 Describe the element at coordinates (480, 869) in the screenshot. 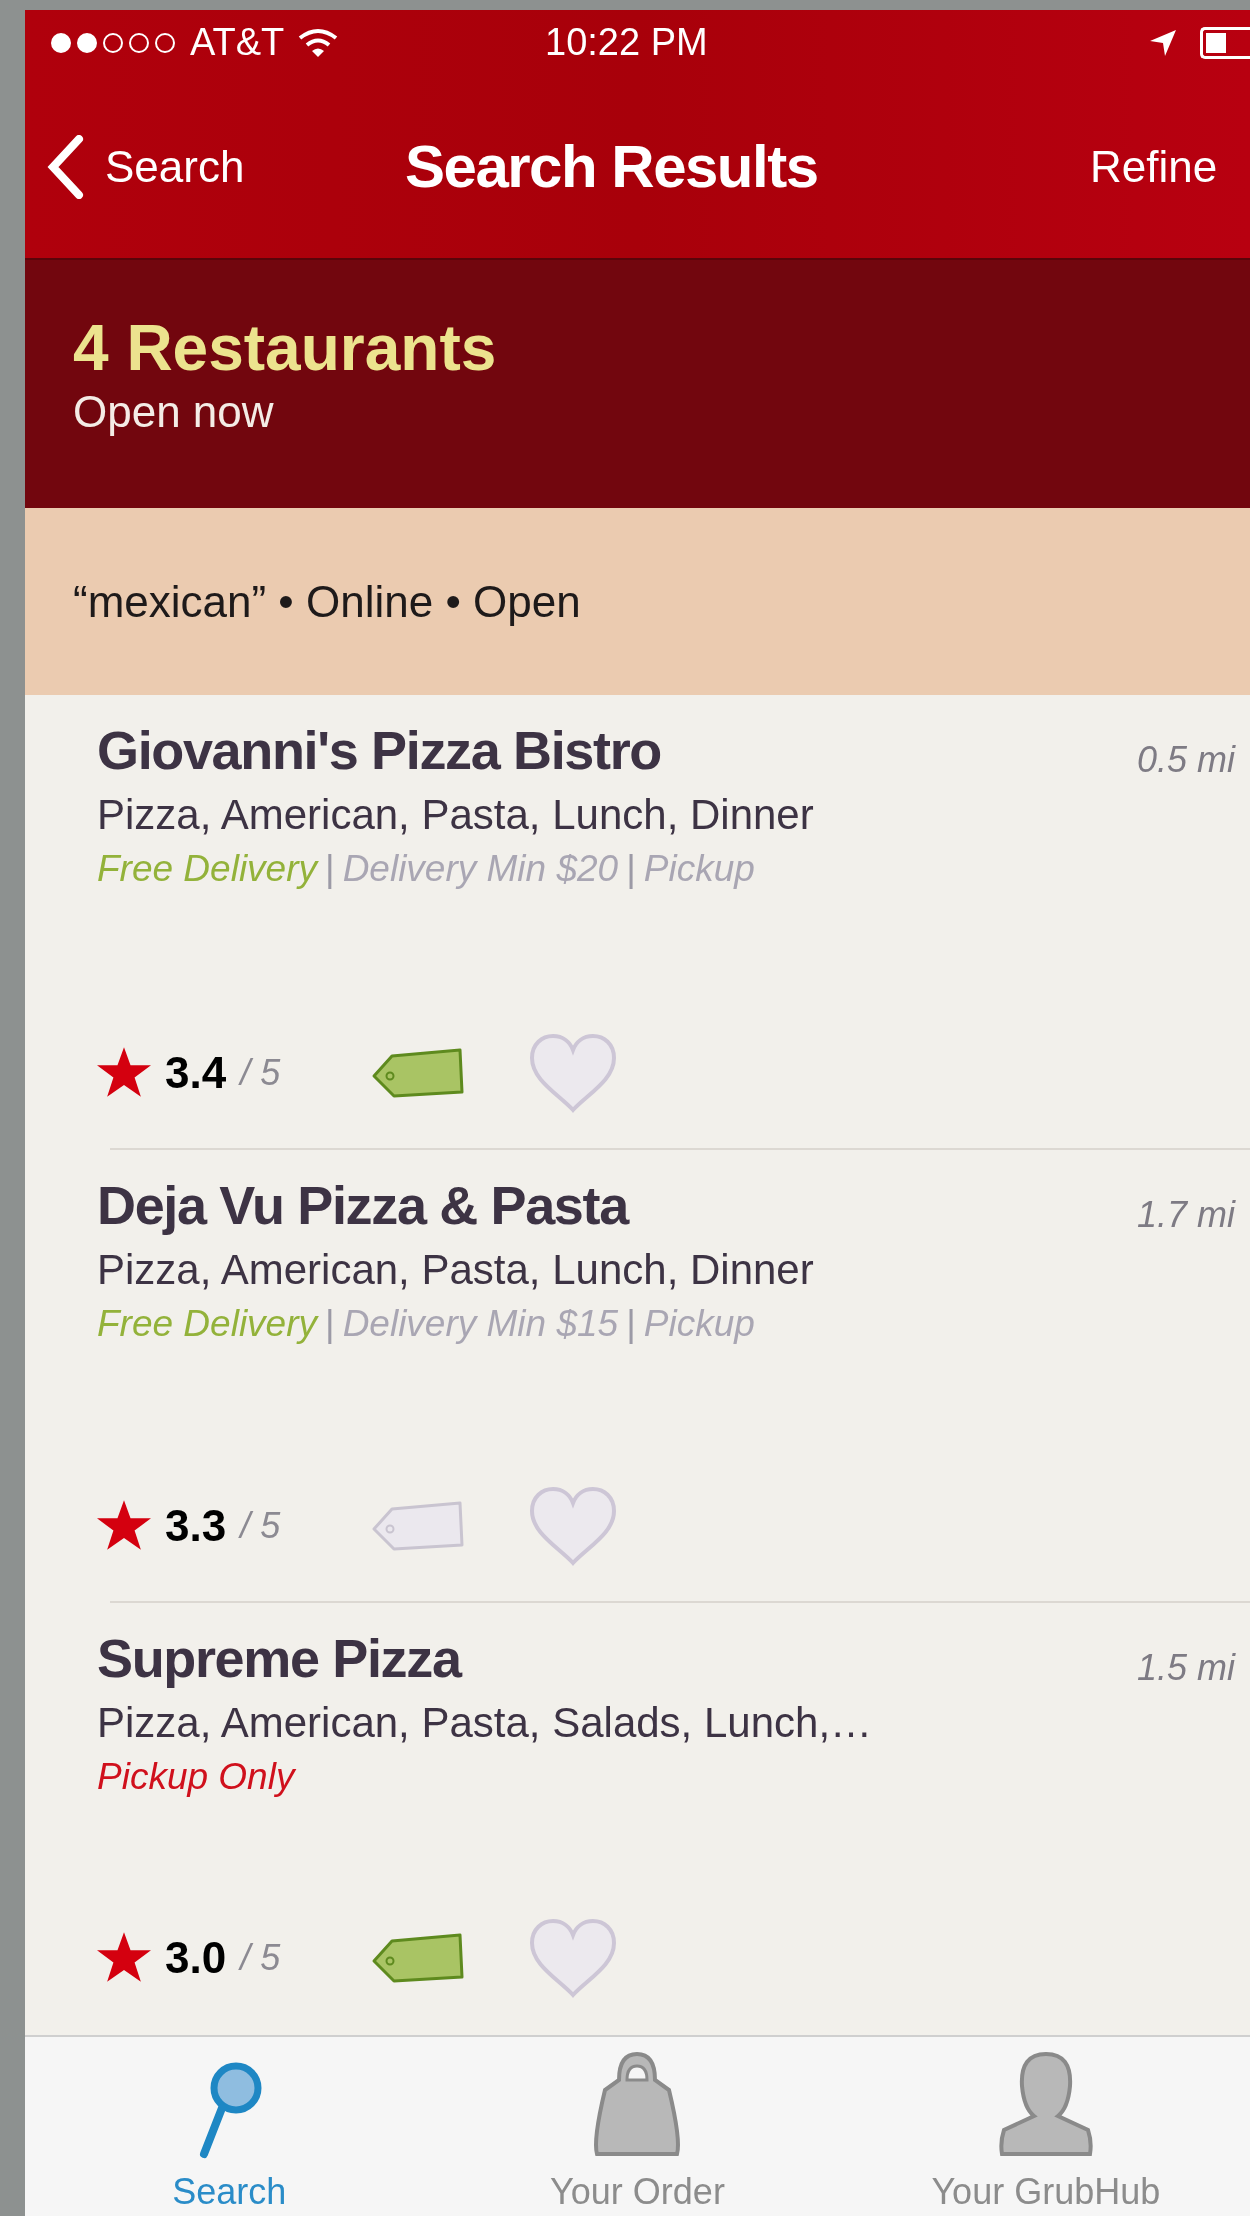

I see `delivery-detail-text: Delivery Min $20` at that location.